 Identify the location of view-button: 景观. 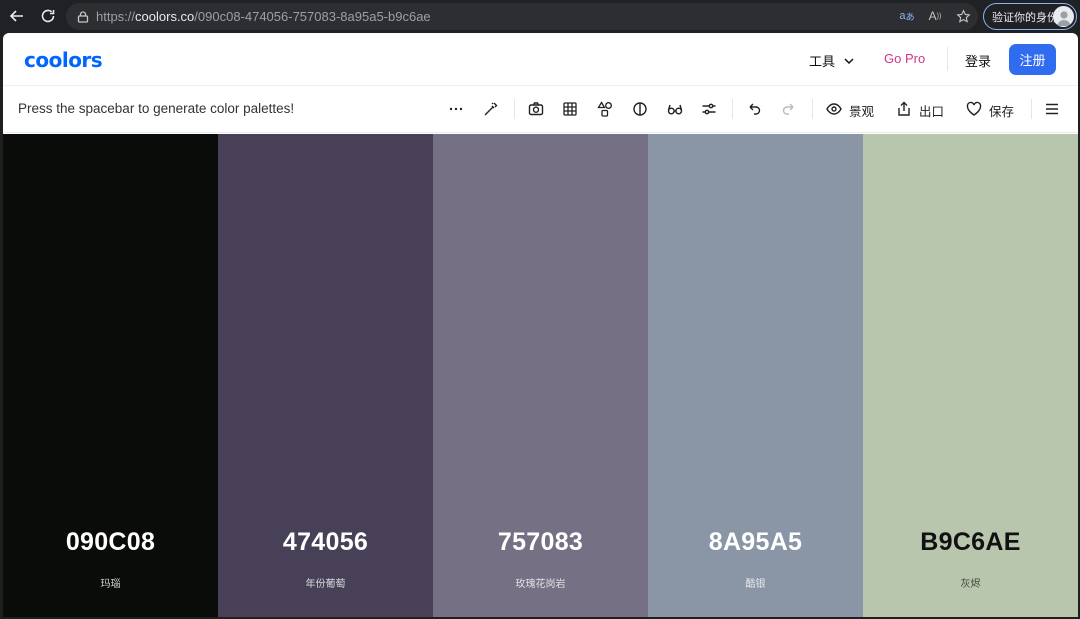
(861, 110).